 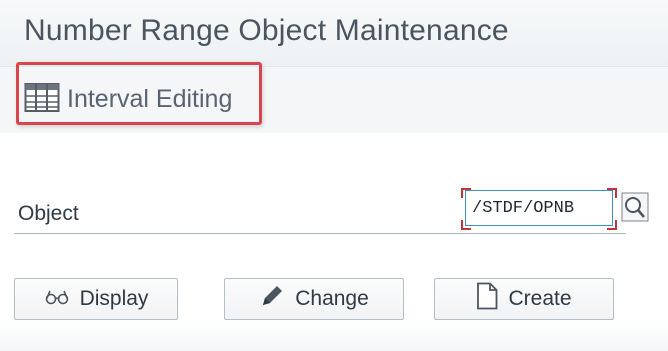 I want to click on interval-editing-label: Interval Editing, so click(x=150, y=99).